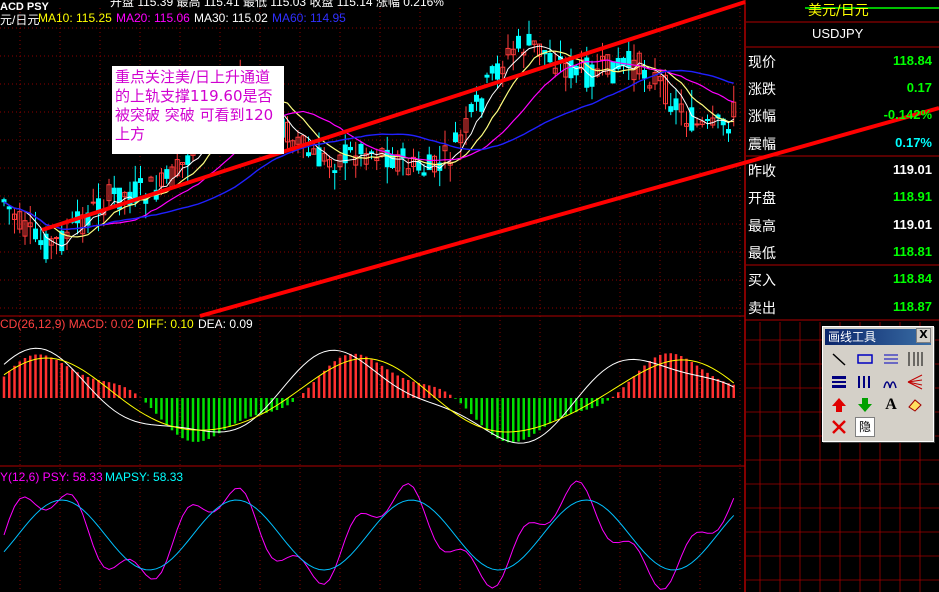 This screenshot has width=939, height=592. I want to click on quote-value: 118.87, so click(912, 306).